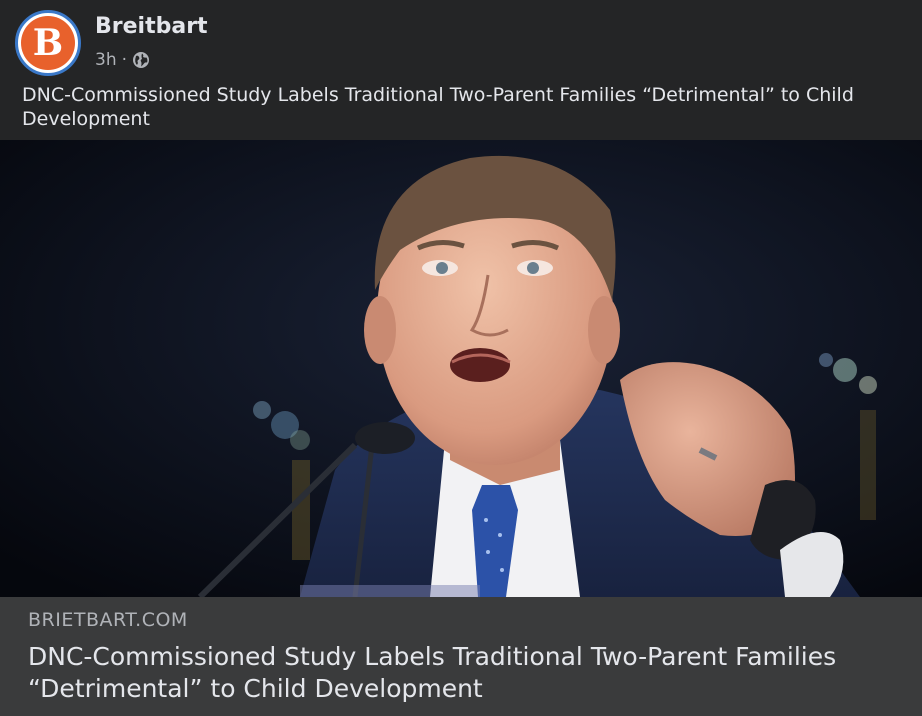  What do you see at coordinates (461, 39) in the screenshot?
I see `post-header: B Breitbart 3h ·` at bounding box center [461, 39].